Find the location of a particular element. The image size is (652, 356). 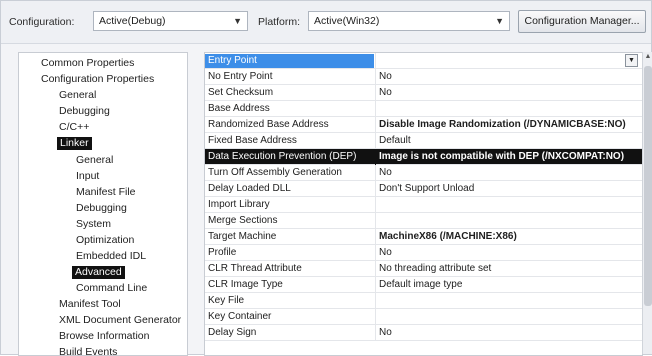

arrow-up-icon: ▲ is located at coordinates (647, 56).